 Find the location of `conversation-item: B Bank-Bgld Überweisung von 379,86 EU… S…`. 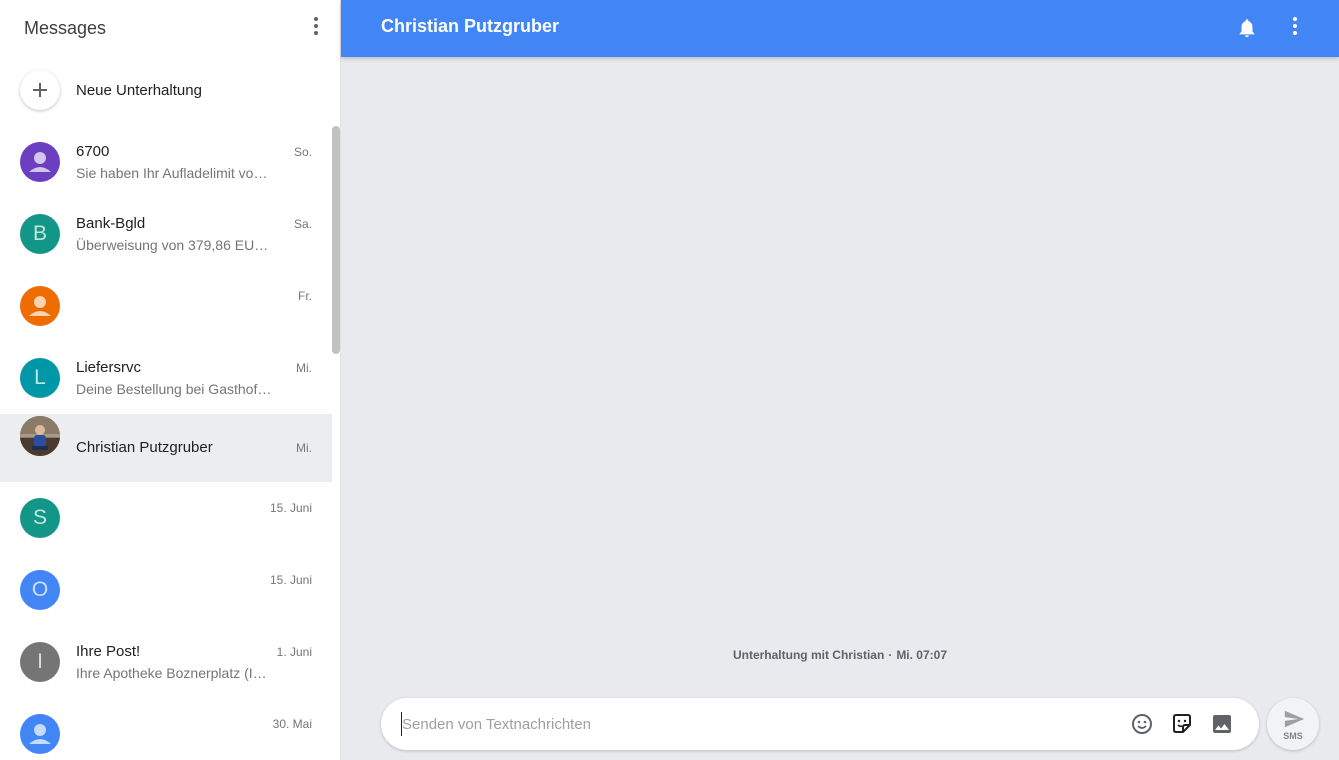

conversation-item: B Bank-Bgld Überweisung von 379,86 EU… S… is located at coordinates (166, 234).